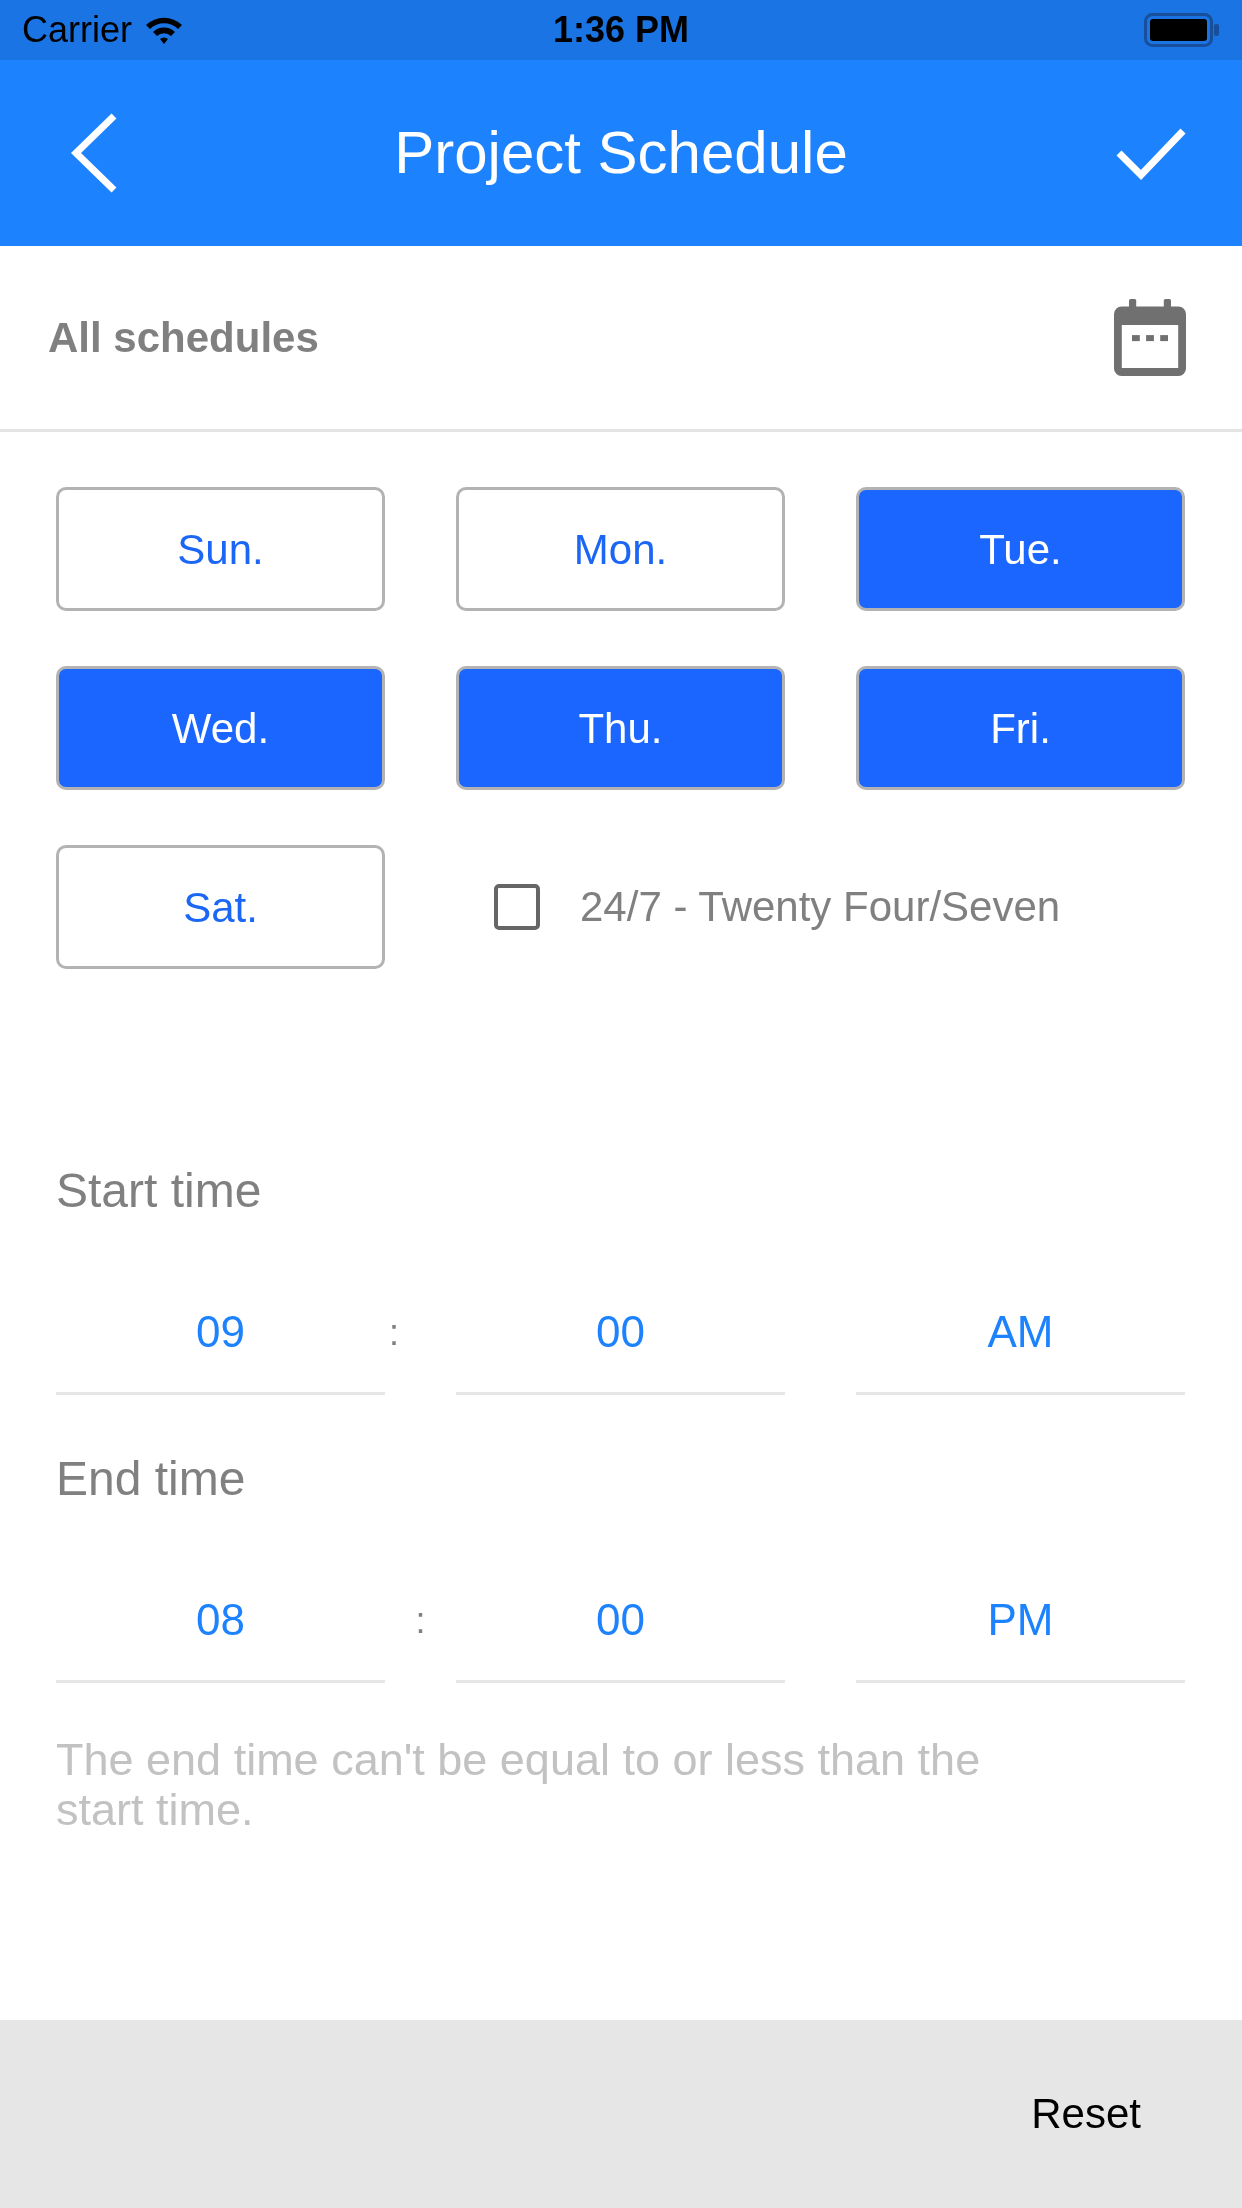 The width and height of the screenshot is (1242, 2208). What do you see at coordinates (164, 30) in the screenshot?
I see `wifi-icon` at bounding box center [164, 30].